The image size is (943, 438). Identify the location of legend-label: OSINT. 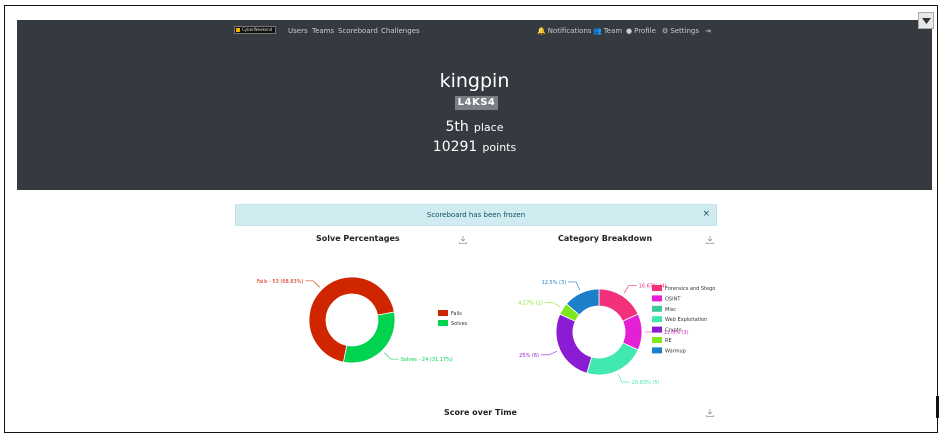
(673, 299).